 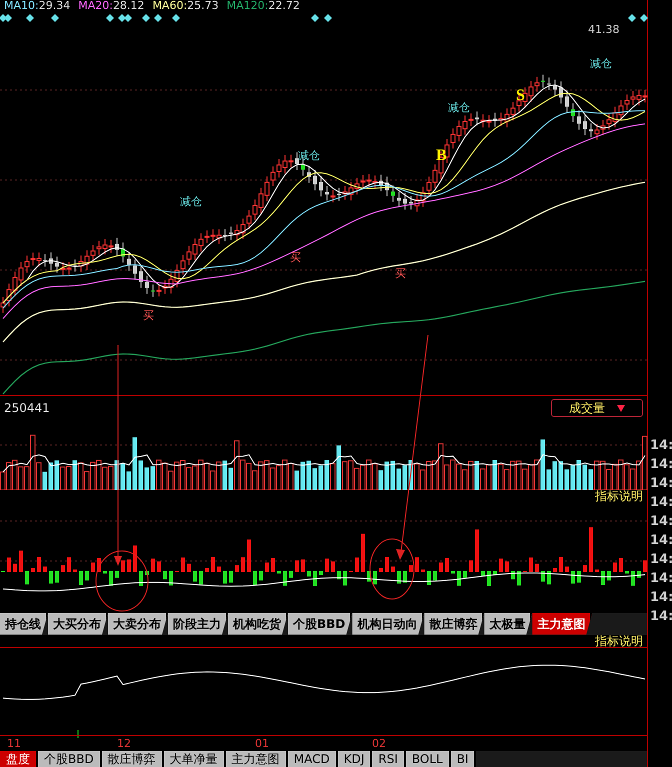 I want to click on moving-average-legend: MA120:22.72, so click(x=263, y=6).